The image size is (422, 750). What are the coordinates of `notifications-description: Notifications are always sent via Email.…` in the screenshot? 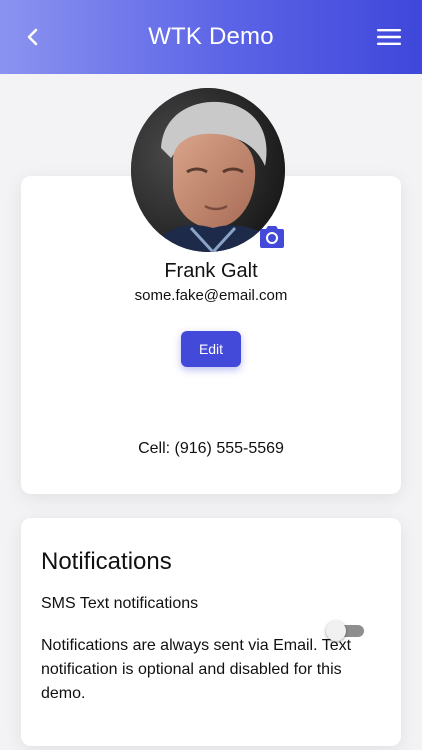 It's located at (196, 669).